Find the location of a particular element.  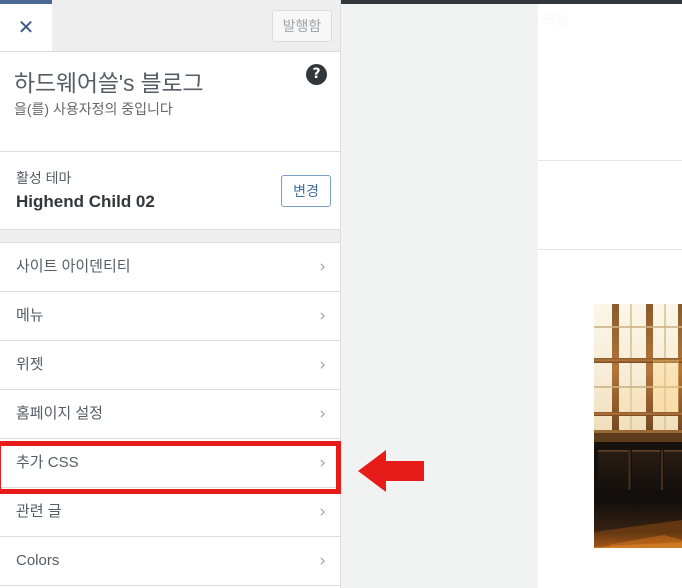

close-customizer-button: ✕ is located at coordinates (26, 25).